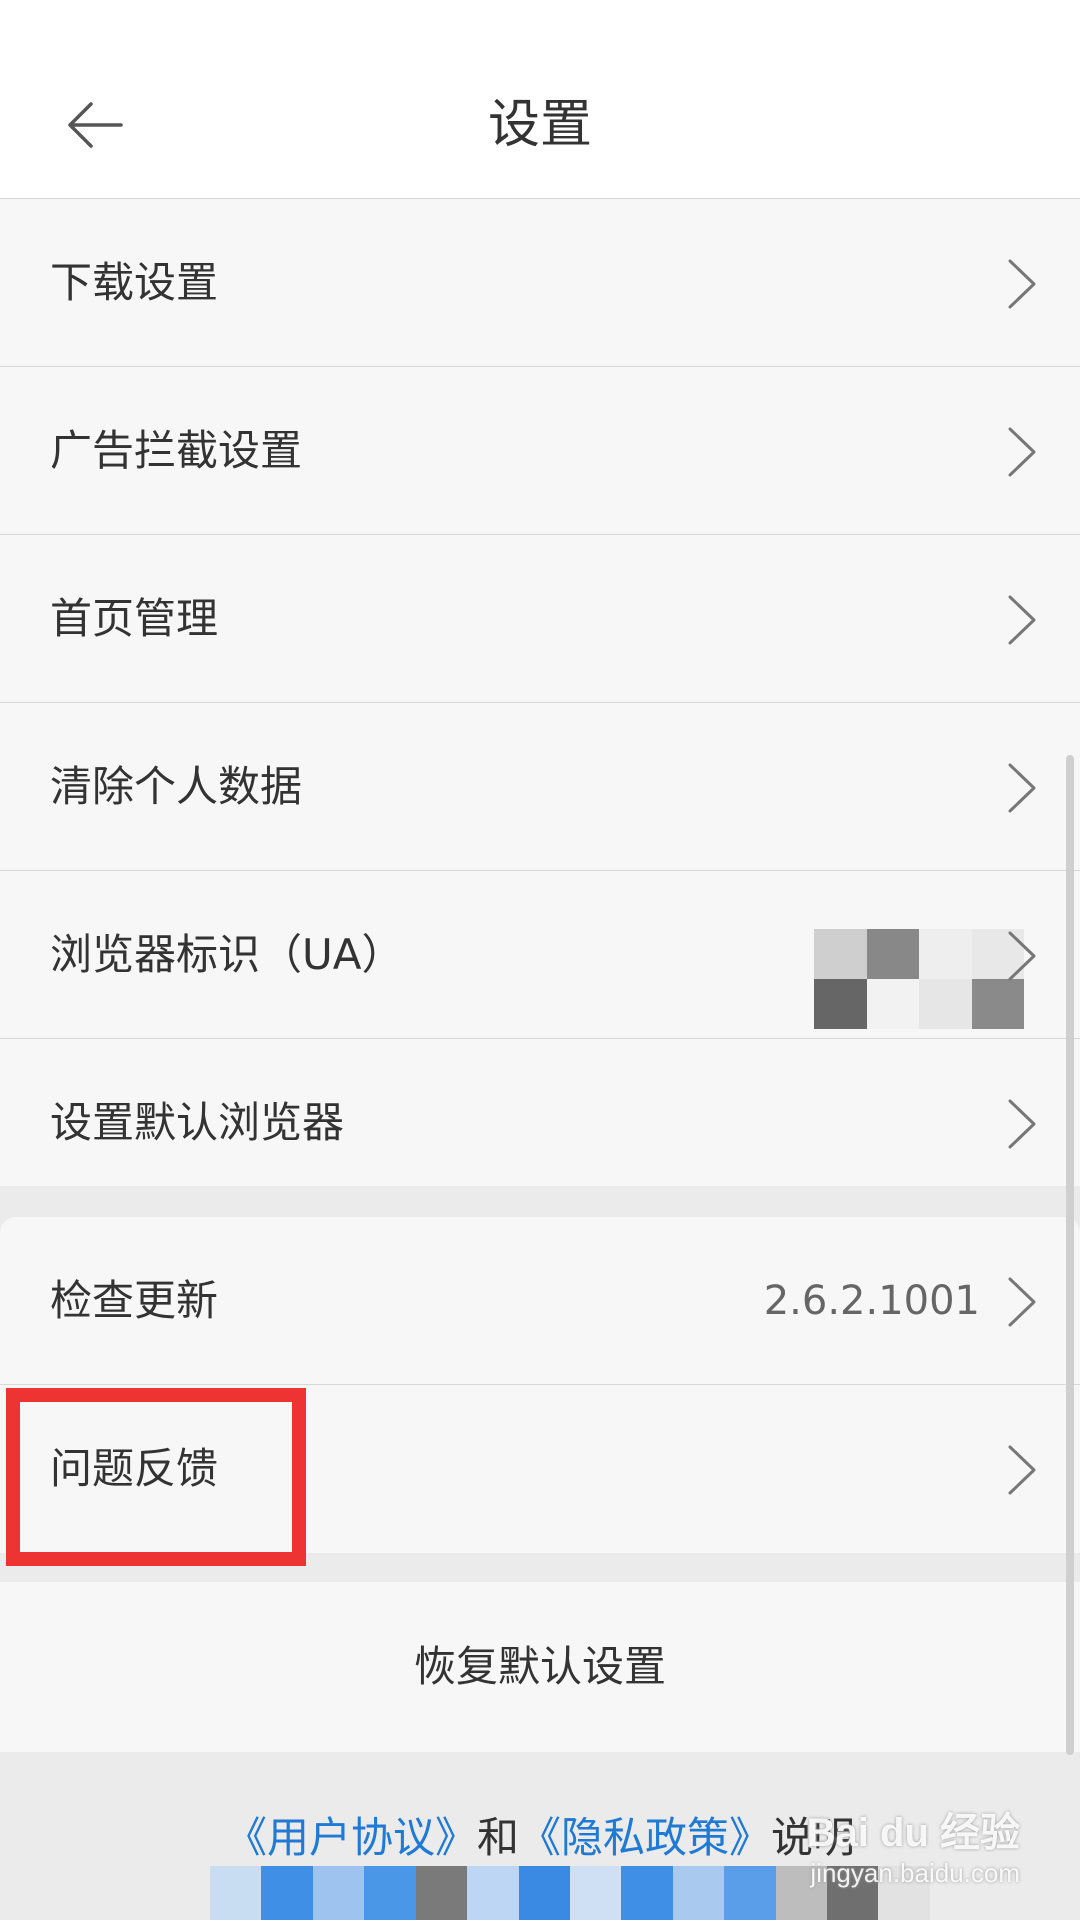 The width and height of the screenshot is (1080, 1920). I want to click on row-label: 设置默认浏览器, so click(197, 1122).